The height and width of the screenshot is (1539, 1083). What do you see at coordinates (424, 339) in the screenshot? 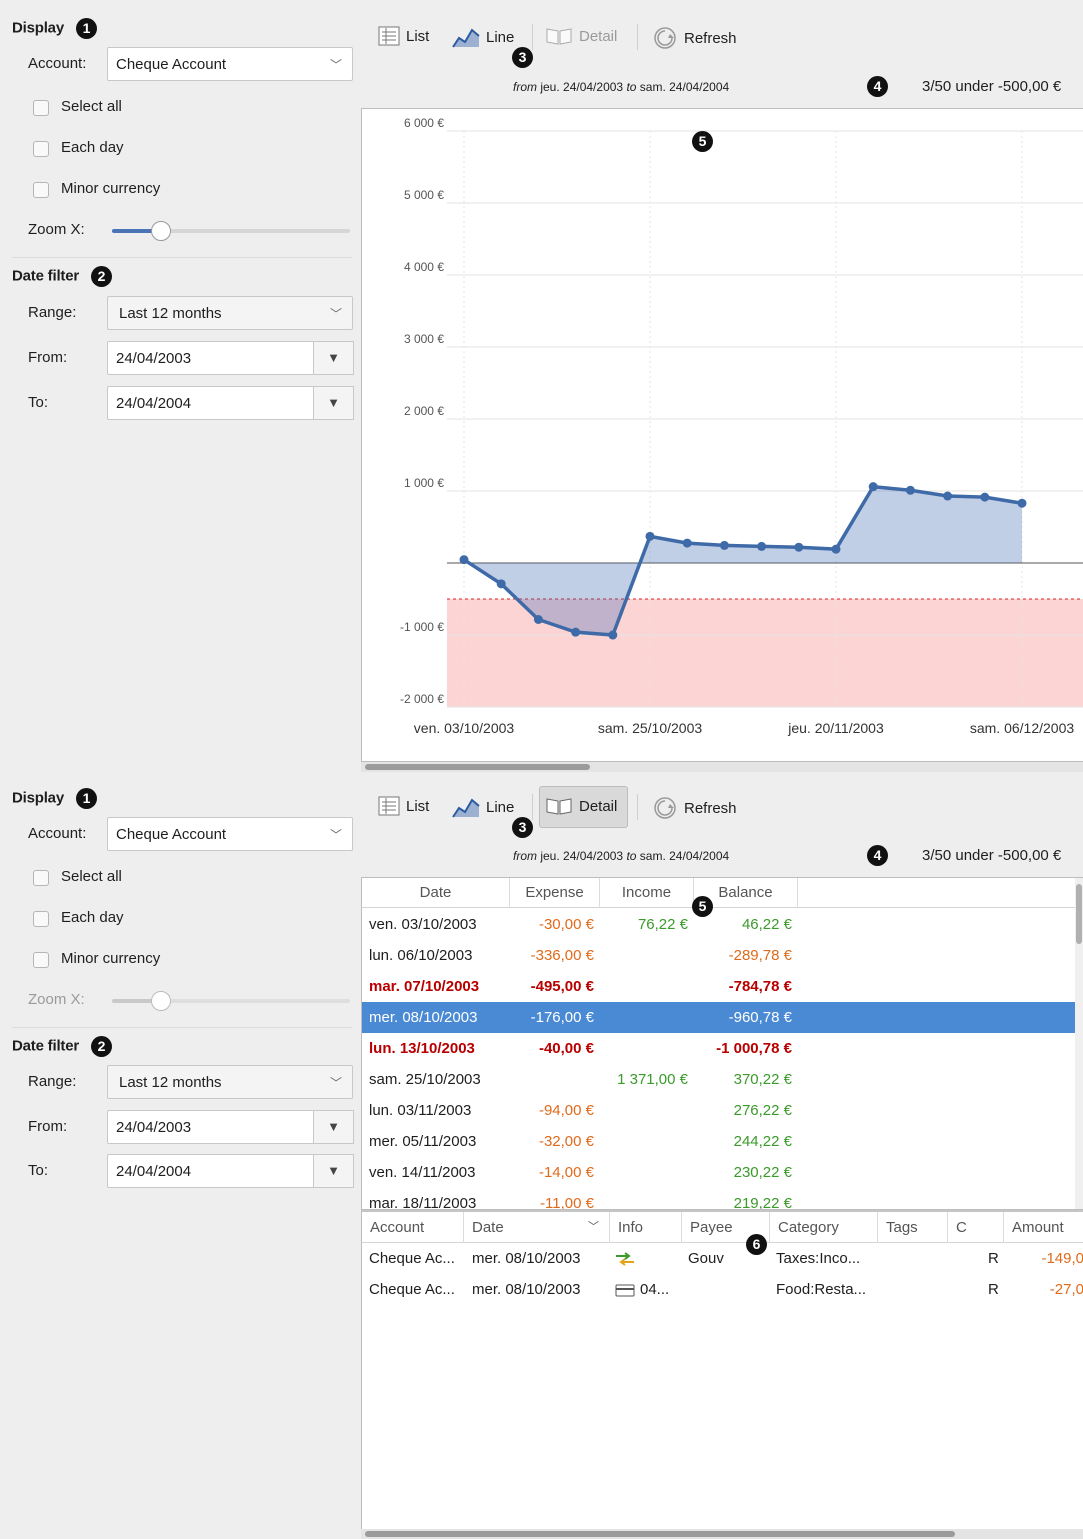
I see `y-tick-label: 3 000 €` at bounding box center [424, 339].